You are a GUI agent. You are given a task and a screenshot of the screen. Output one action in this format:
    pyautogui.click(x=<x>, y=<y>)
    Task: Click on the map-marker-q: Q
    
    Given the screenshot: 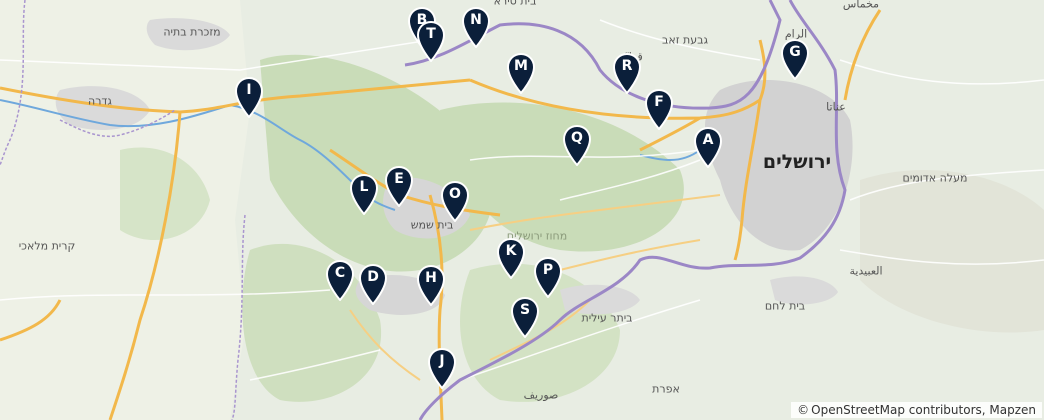 What is the action you would take?
    pyautogui.click(x=577, y=145)
    